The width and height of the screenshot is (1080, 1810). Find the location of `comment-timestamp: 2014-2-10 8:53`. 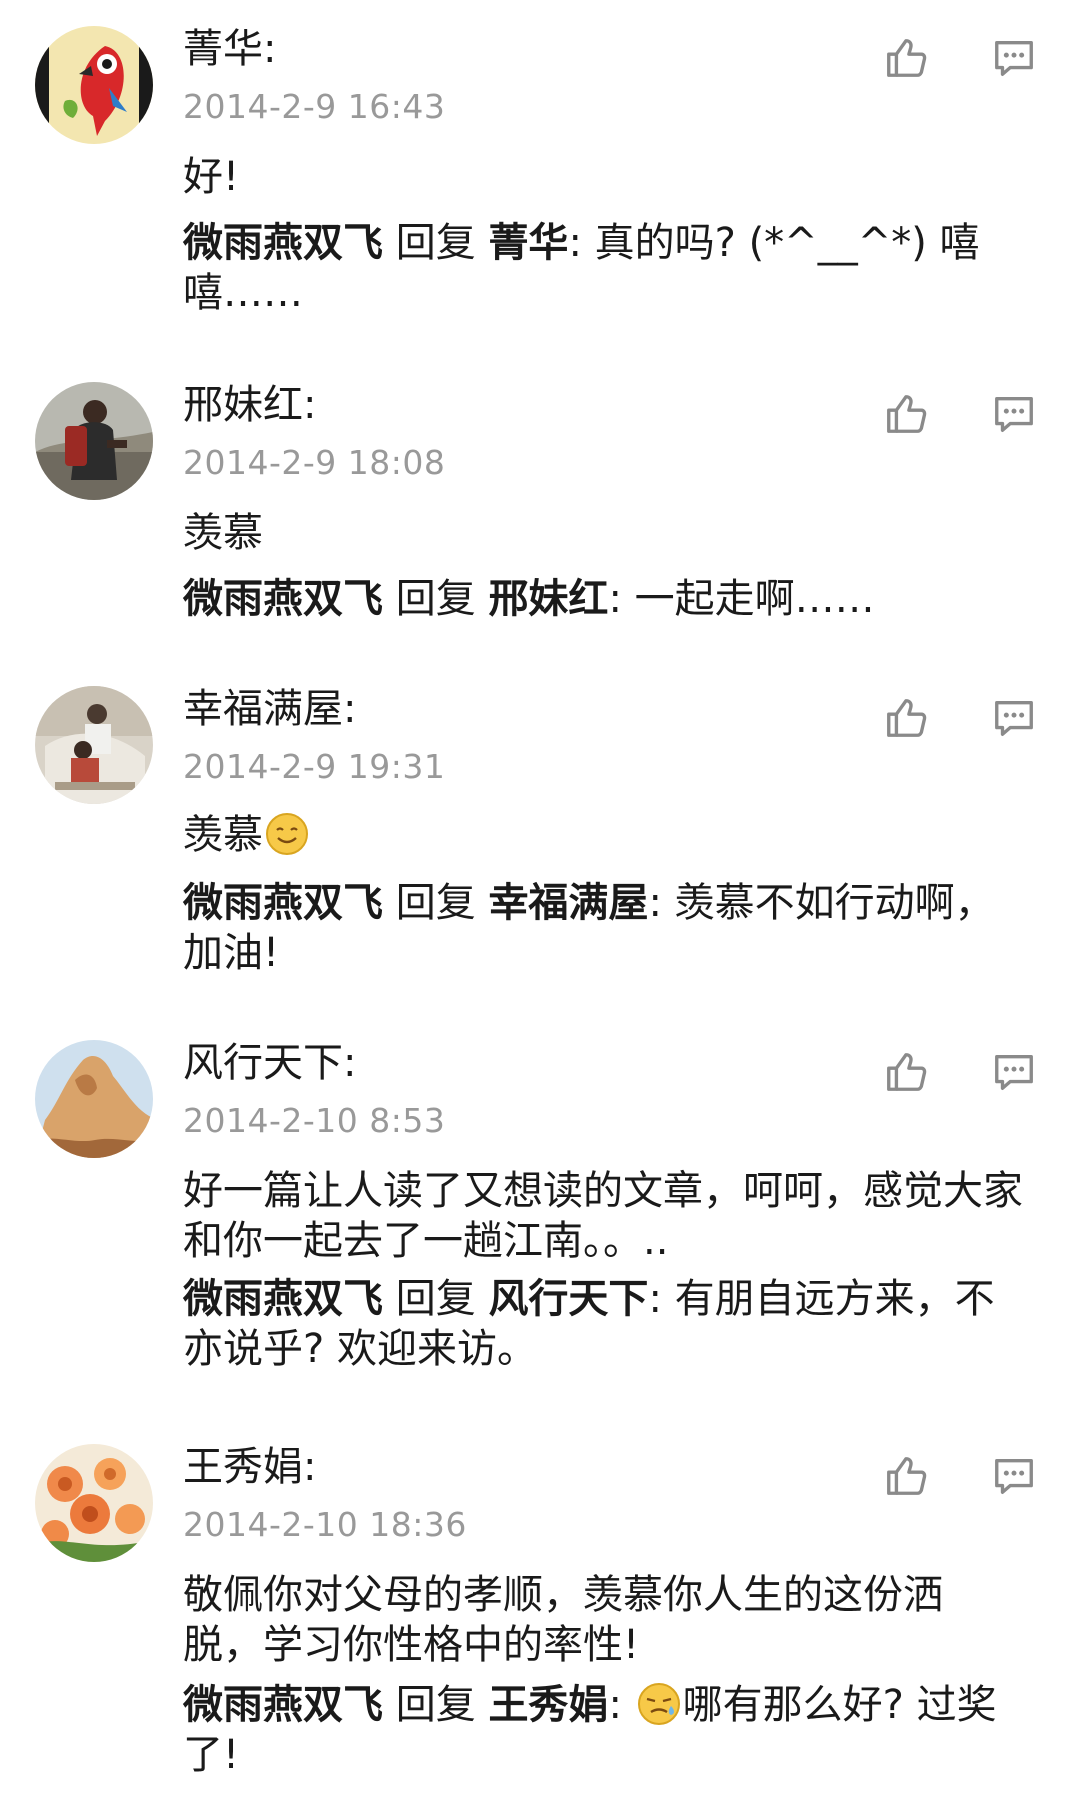

comment-timestamp: 2014-2-10 8:53 is located at coordinates (314, 1120).